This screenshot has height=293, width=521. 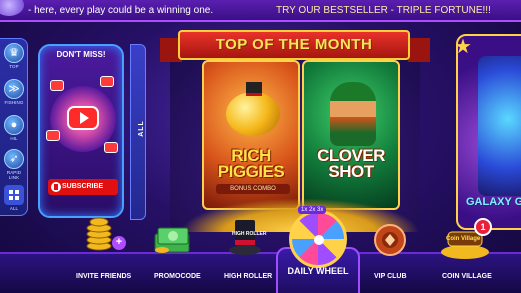 I want to click on vip-chip-icon, so click(x=390, y=240).